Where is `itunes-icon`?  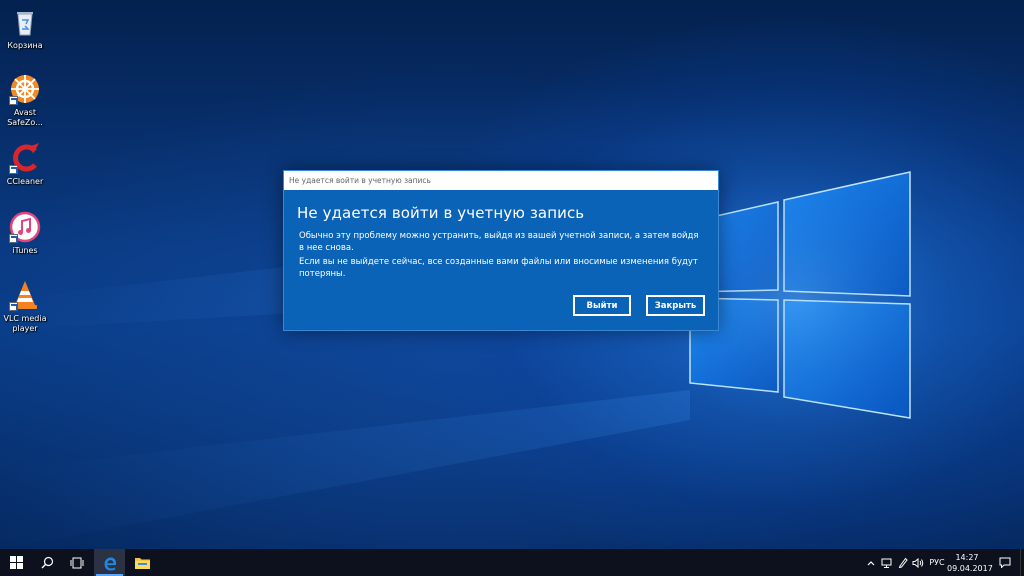
itunes-icon is located at coordinates (25, 227).